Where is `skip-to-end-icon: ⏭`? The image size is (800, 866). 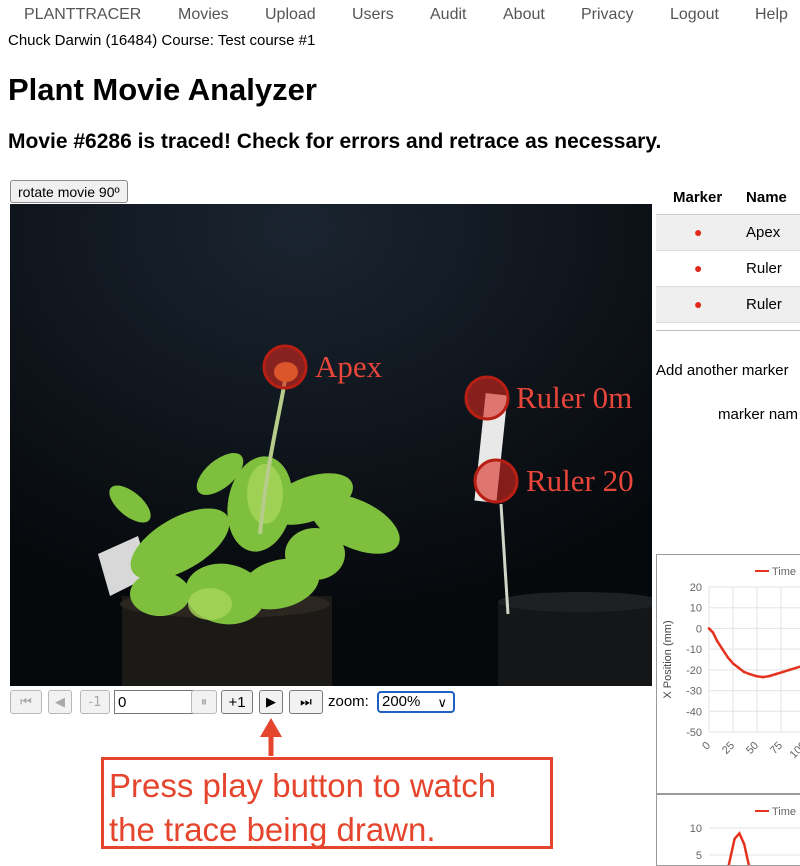
skip-to-end-icon: ⏭ is located at coordinates (306, 702).